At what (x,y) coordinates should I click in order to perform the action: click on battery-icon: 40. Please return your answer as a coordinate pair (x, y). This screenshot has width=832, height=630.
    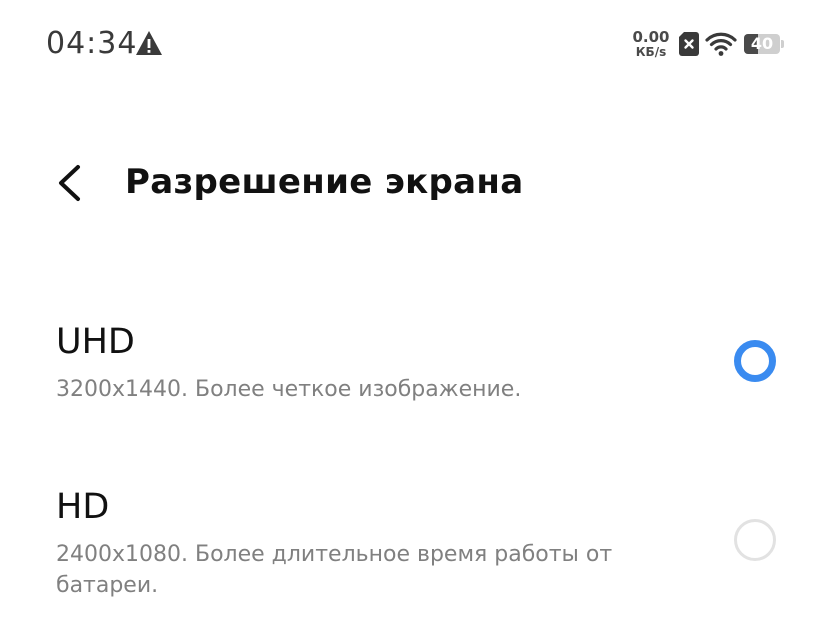
    Looking at the image, I should click on (764, 44).